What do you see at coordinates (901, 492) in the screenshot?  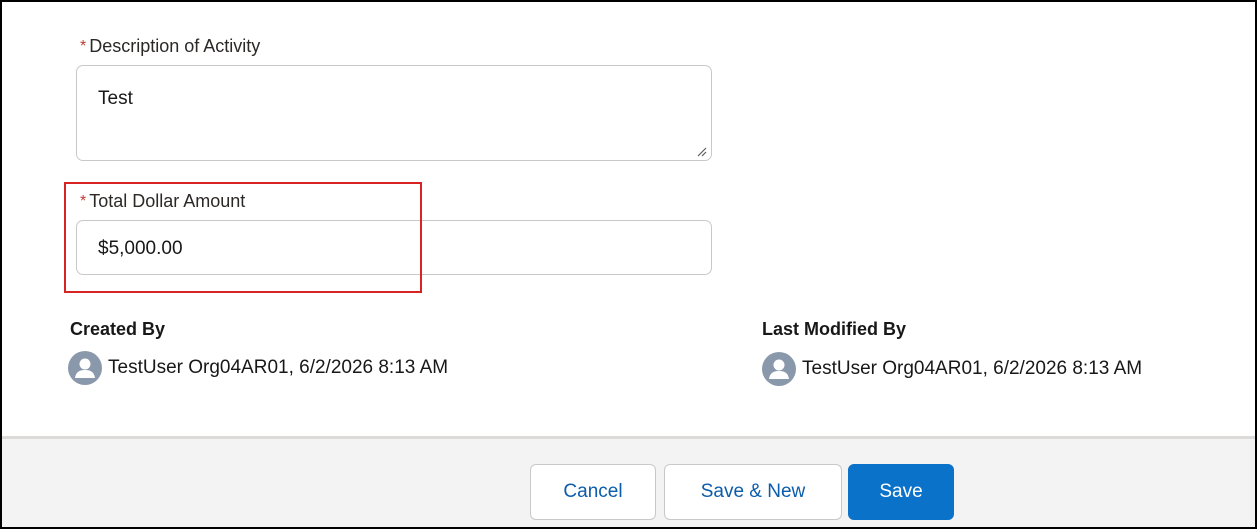 I see `save-button: Save` at bounding box center [901, 492].